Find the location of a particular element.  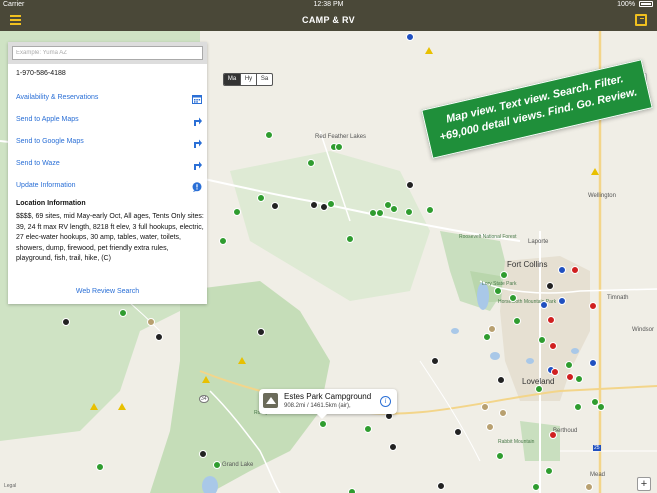

update-info-link: Update Information is located at coordinates (109, 188).